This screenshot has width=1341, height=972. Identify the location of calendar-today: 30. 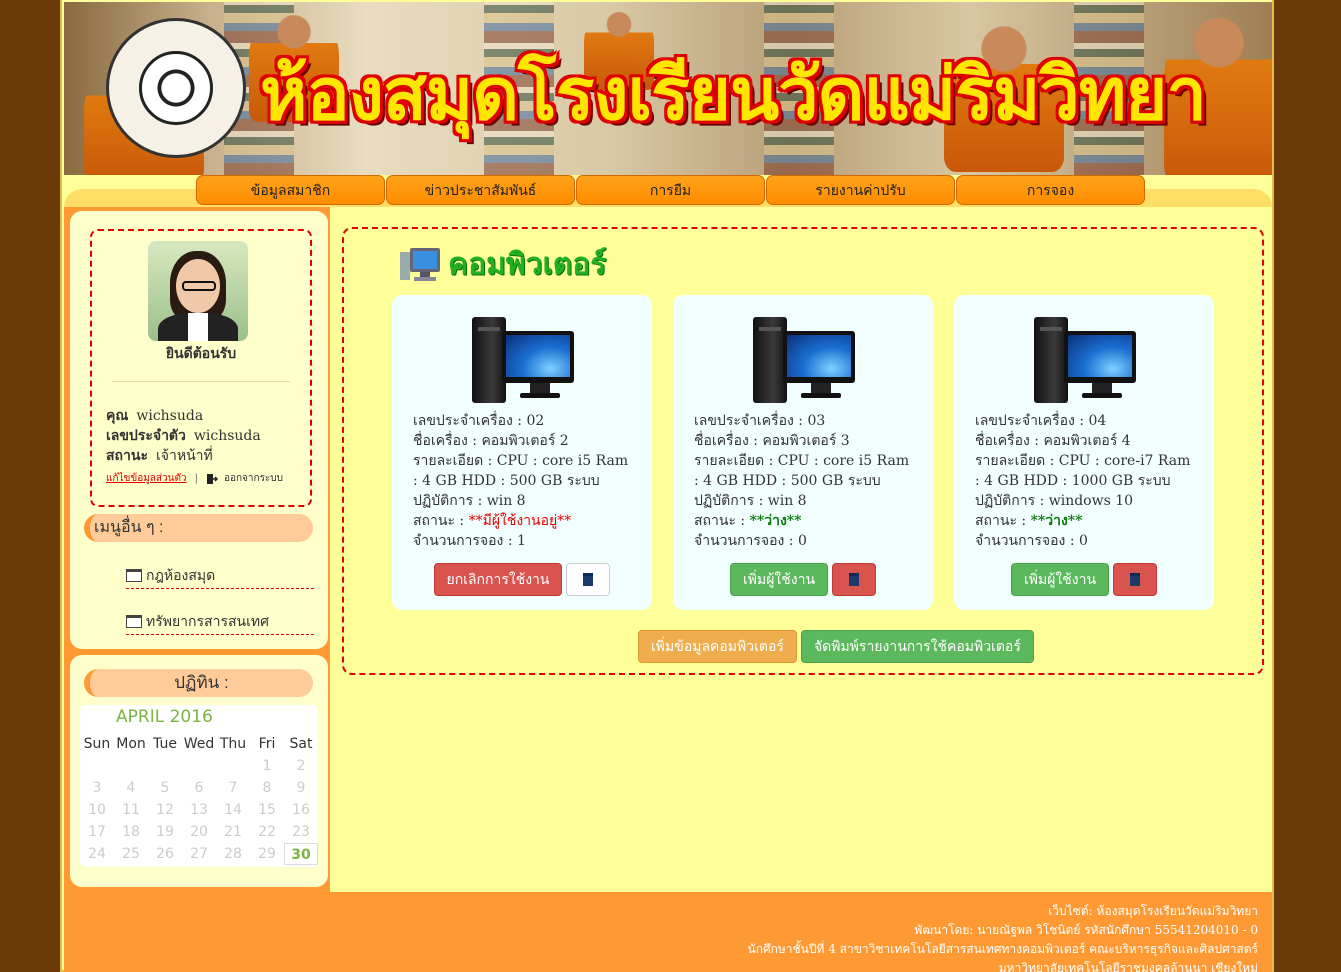
(301, 854).